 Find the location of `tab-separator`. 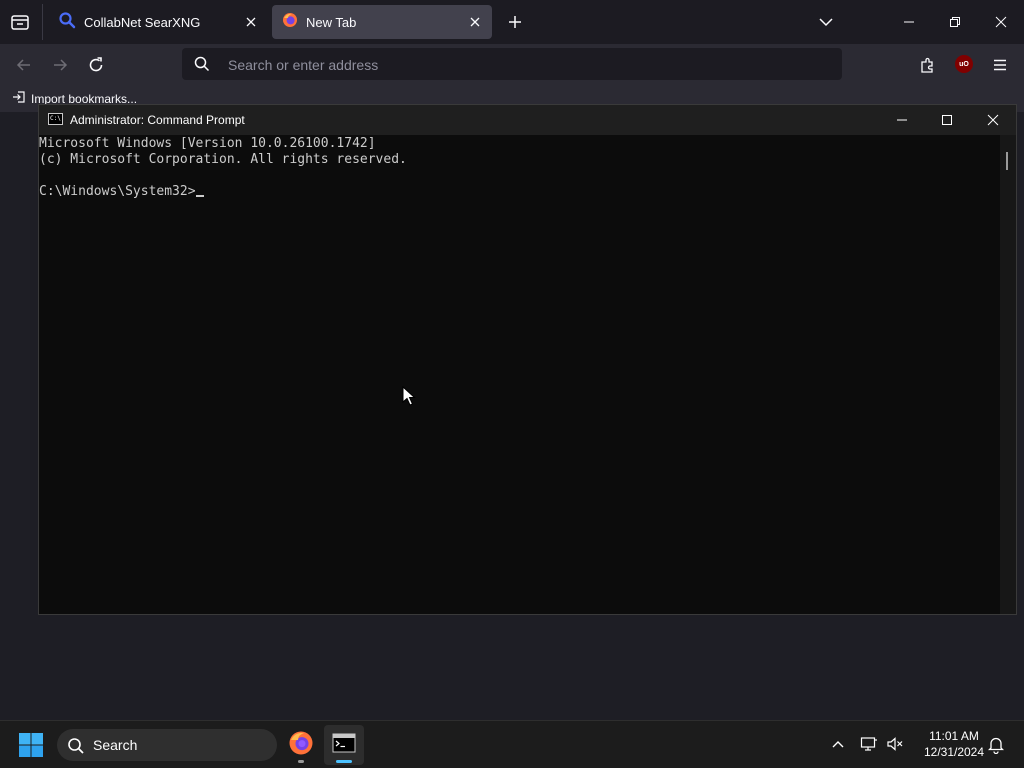

tab-separator is located at coordinates (42, 22).